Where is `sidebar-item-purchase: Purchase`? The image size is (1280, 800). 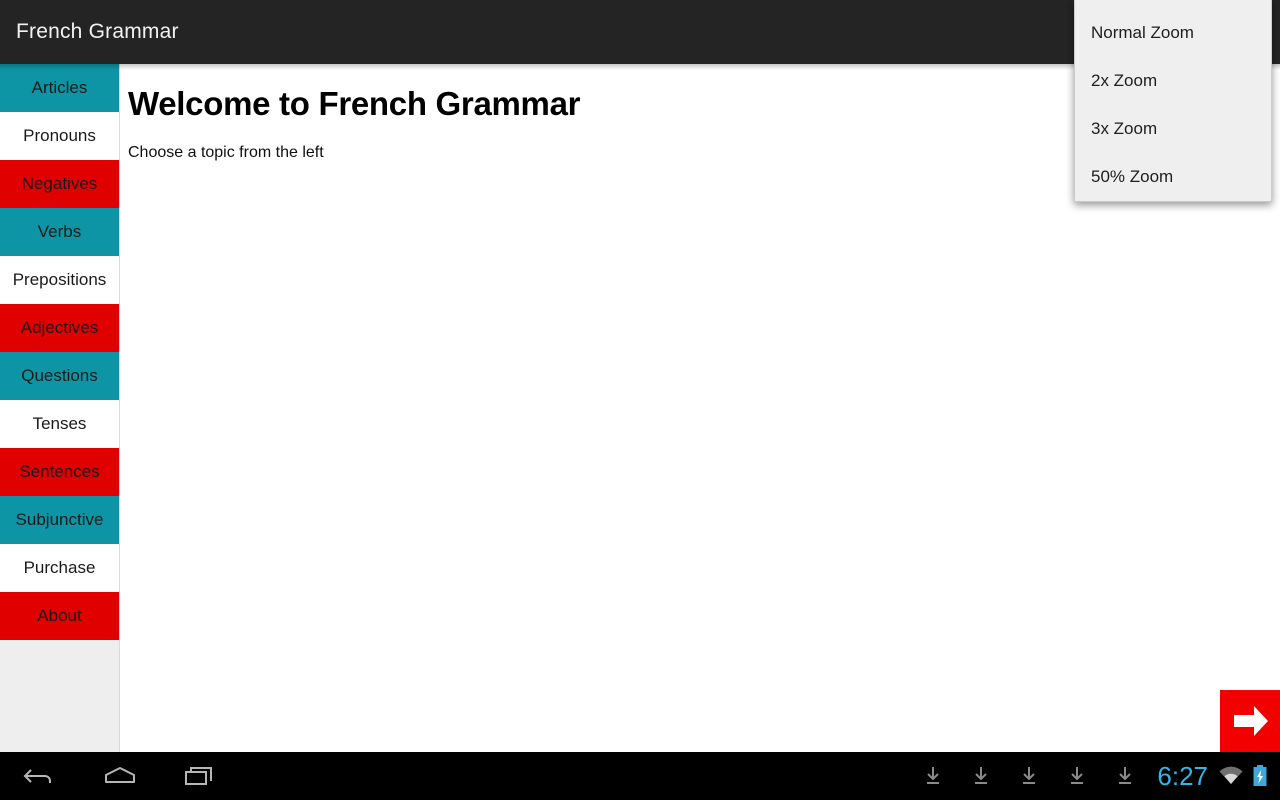
sidebar-item-purchase: Purchase is located at coordinates (59, 568).